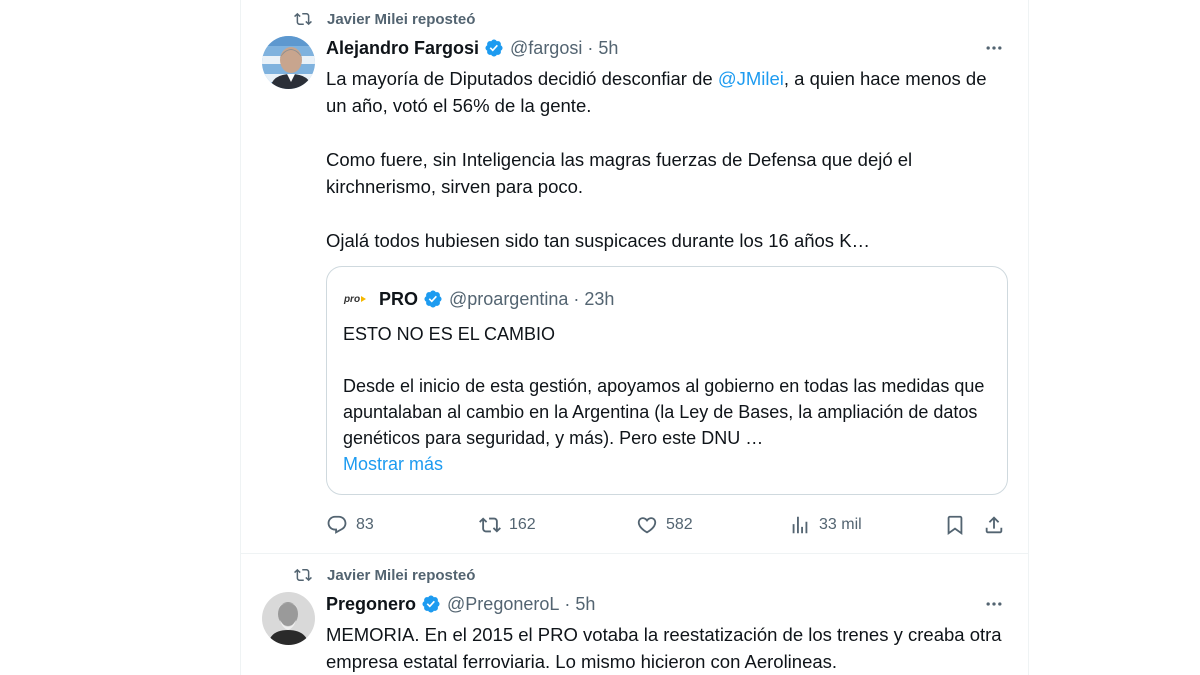  I want to click on reply-count: 83, so click(365, 524).